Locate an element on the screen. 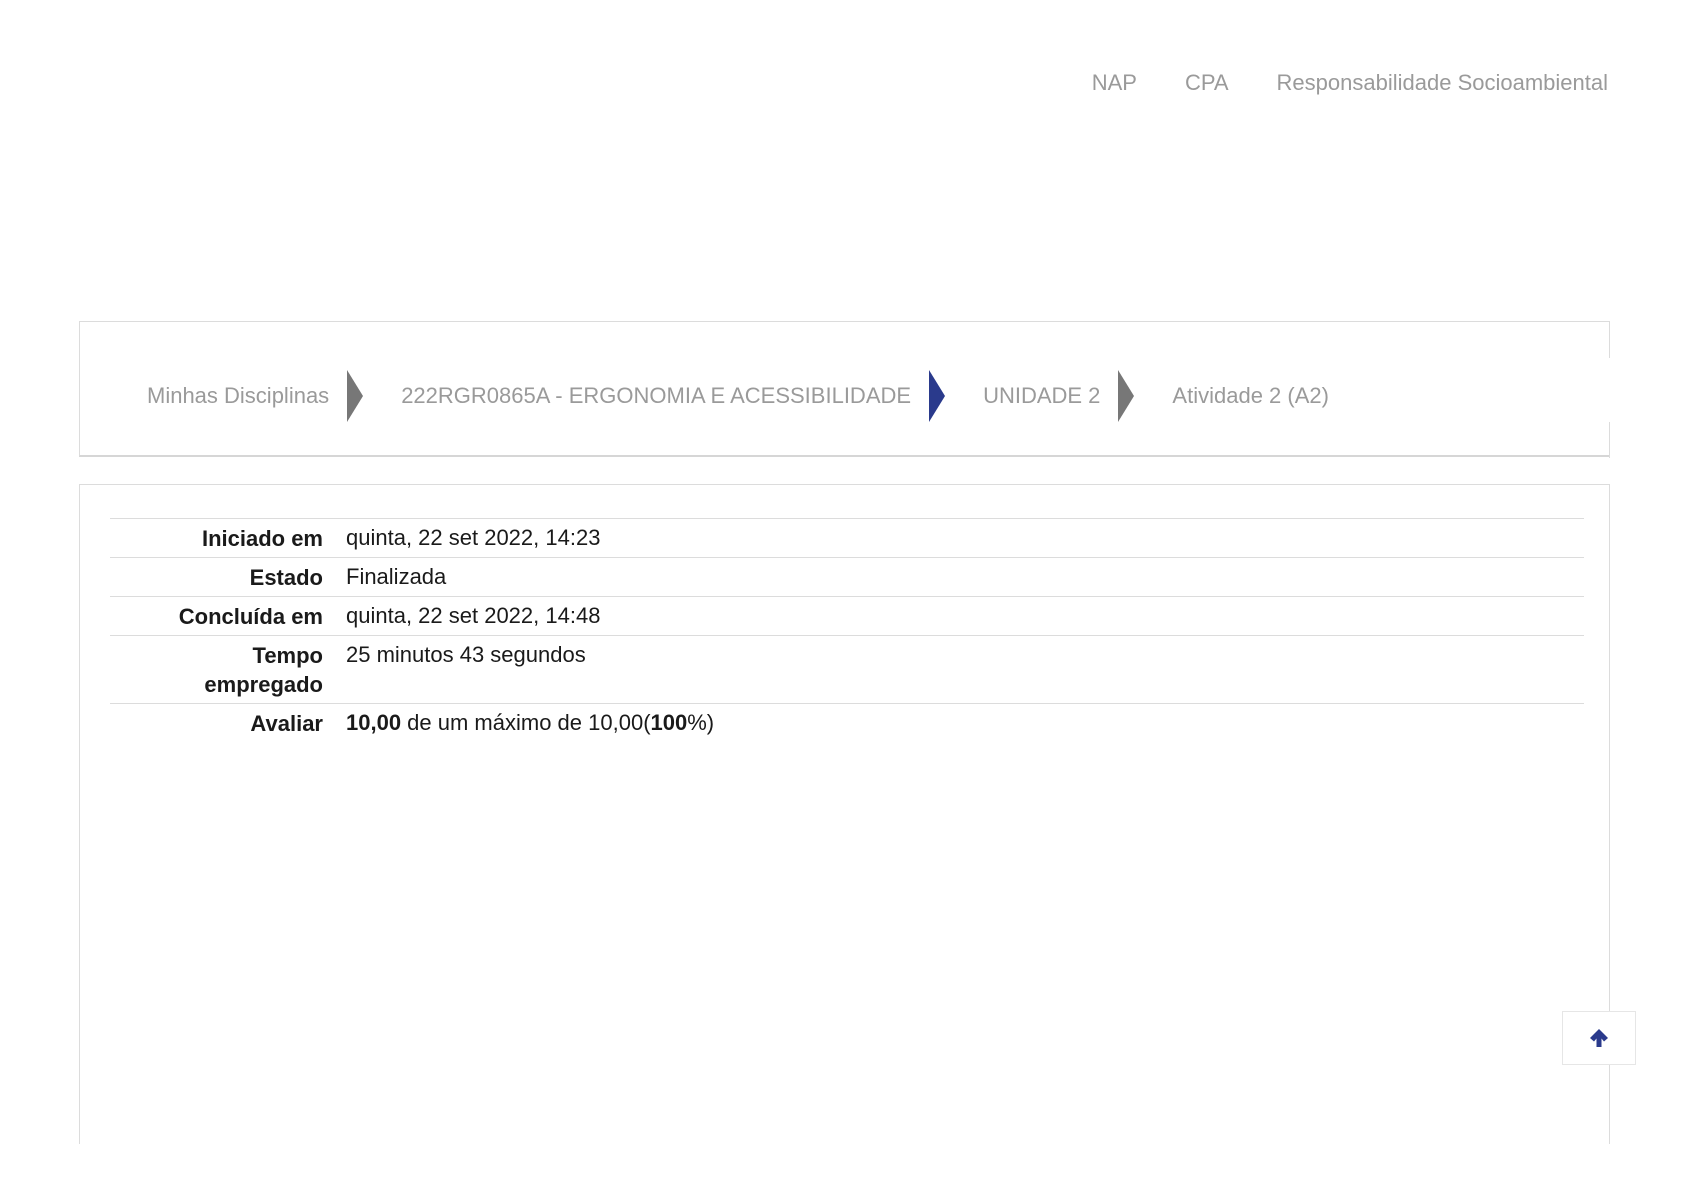  grade-value: 10,00 de um máximo de 10,00(100%) is located at coordinates (953, 723).